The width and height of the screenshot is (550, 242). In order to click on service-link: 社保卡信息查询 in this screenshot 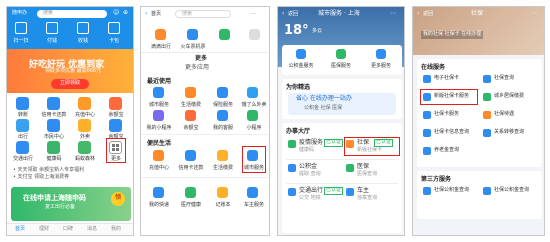, I will do `click(451, 132)`.